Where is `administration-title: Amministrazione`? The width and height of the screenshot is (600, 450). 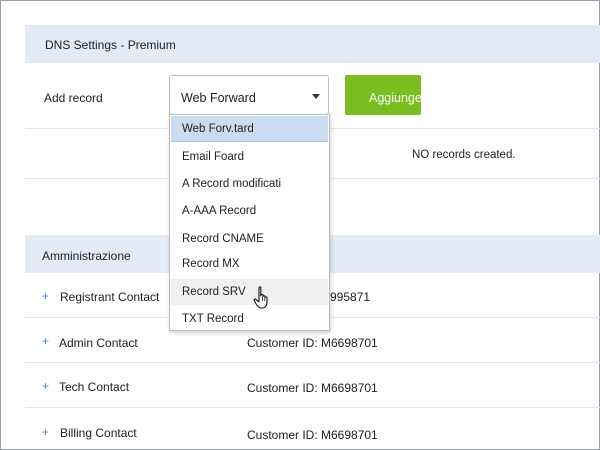
administration-title: Amministrazione is located at coordinates (86, 256).